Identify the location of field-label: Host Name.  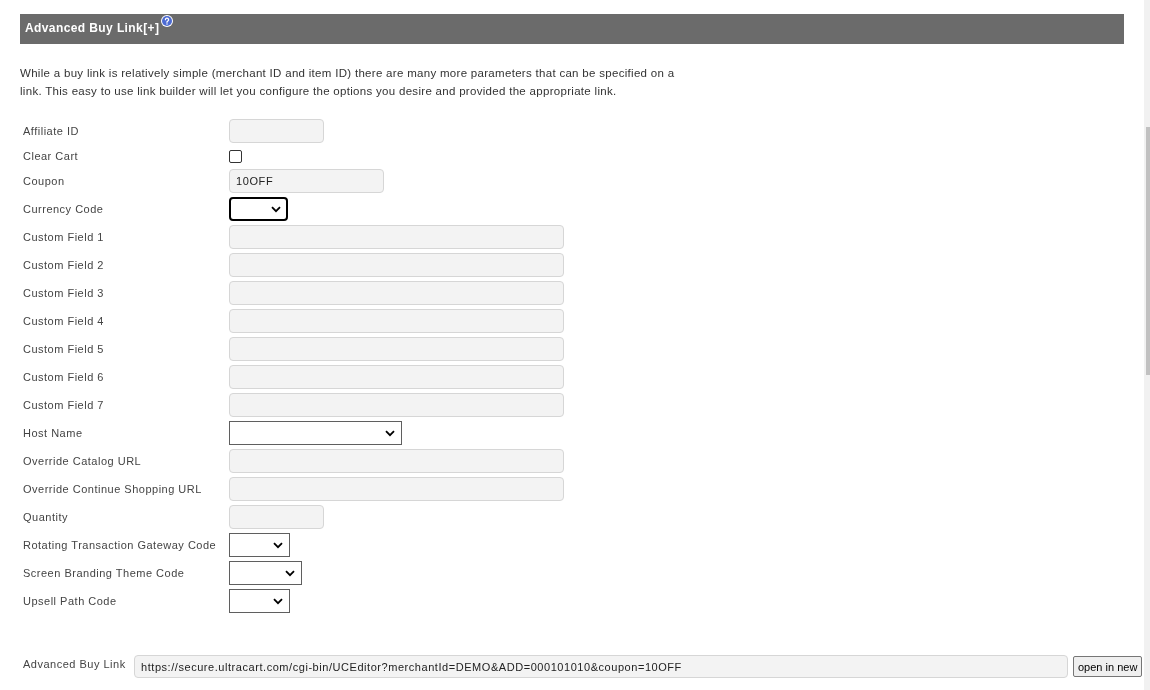
(53, 433).